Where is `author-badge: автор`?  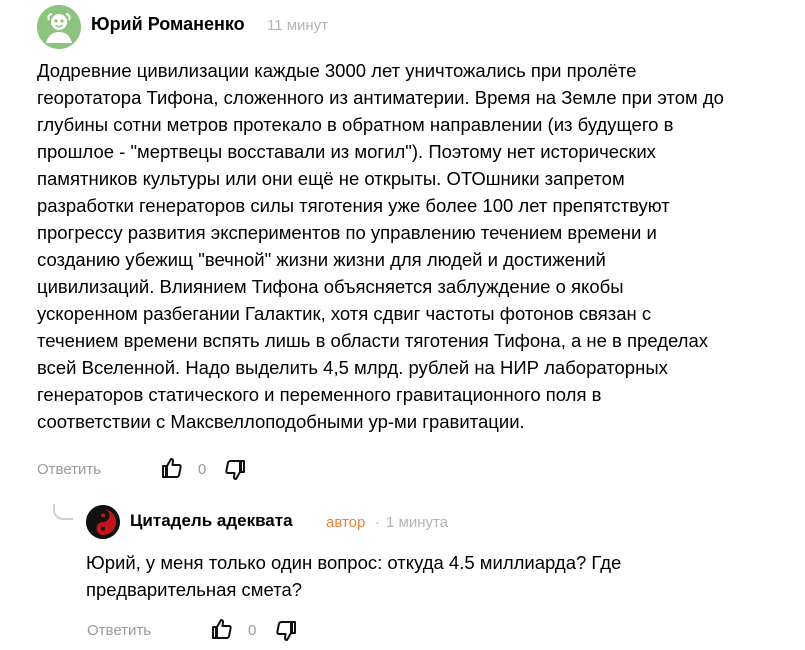 author-badge: автор is located at coordinates (346, 522).